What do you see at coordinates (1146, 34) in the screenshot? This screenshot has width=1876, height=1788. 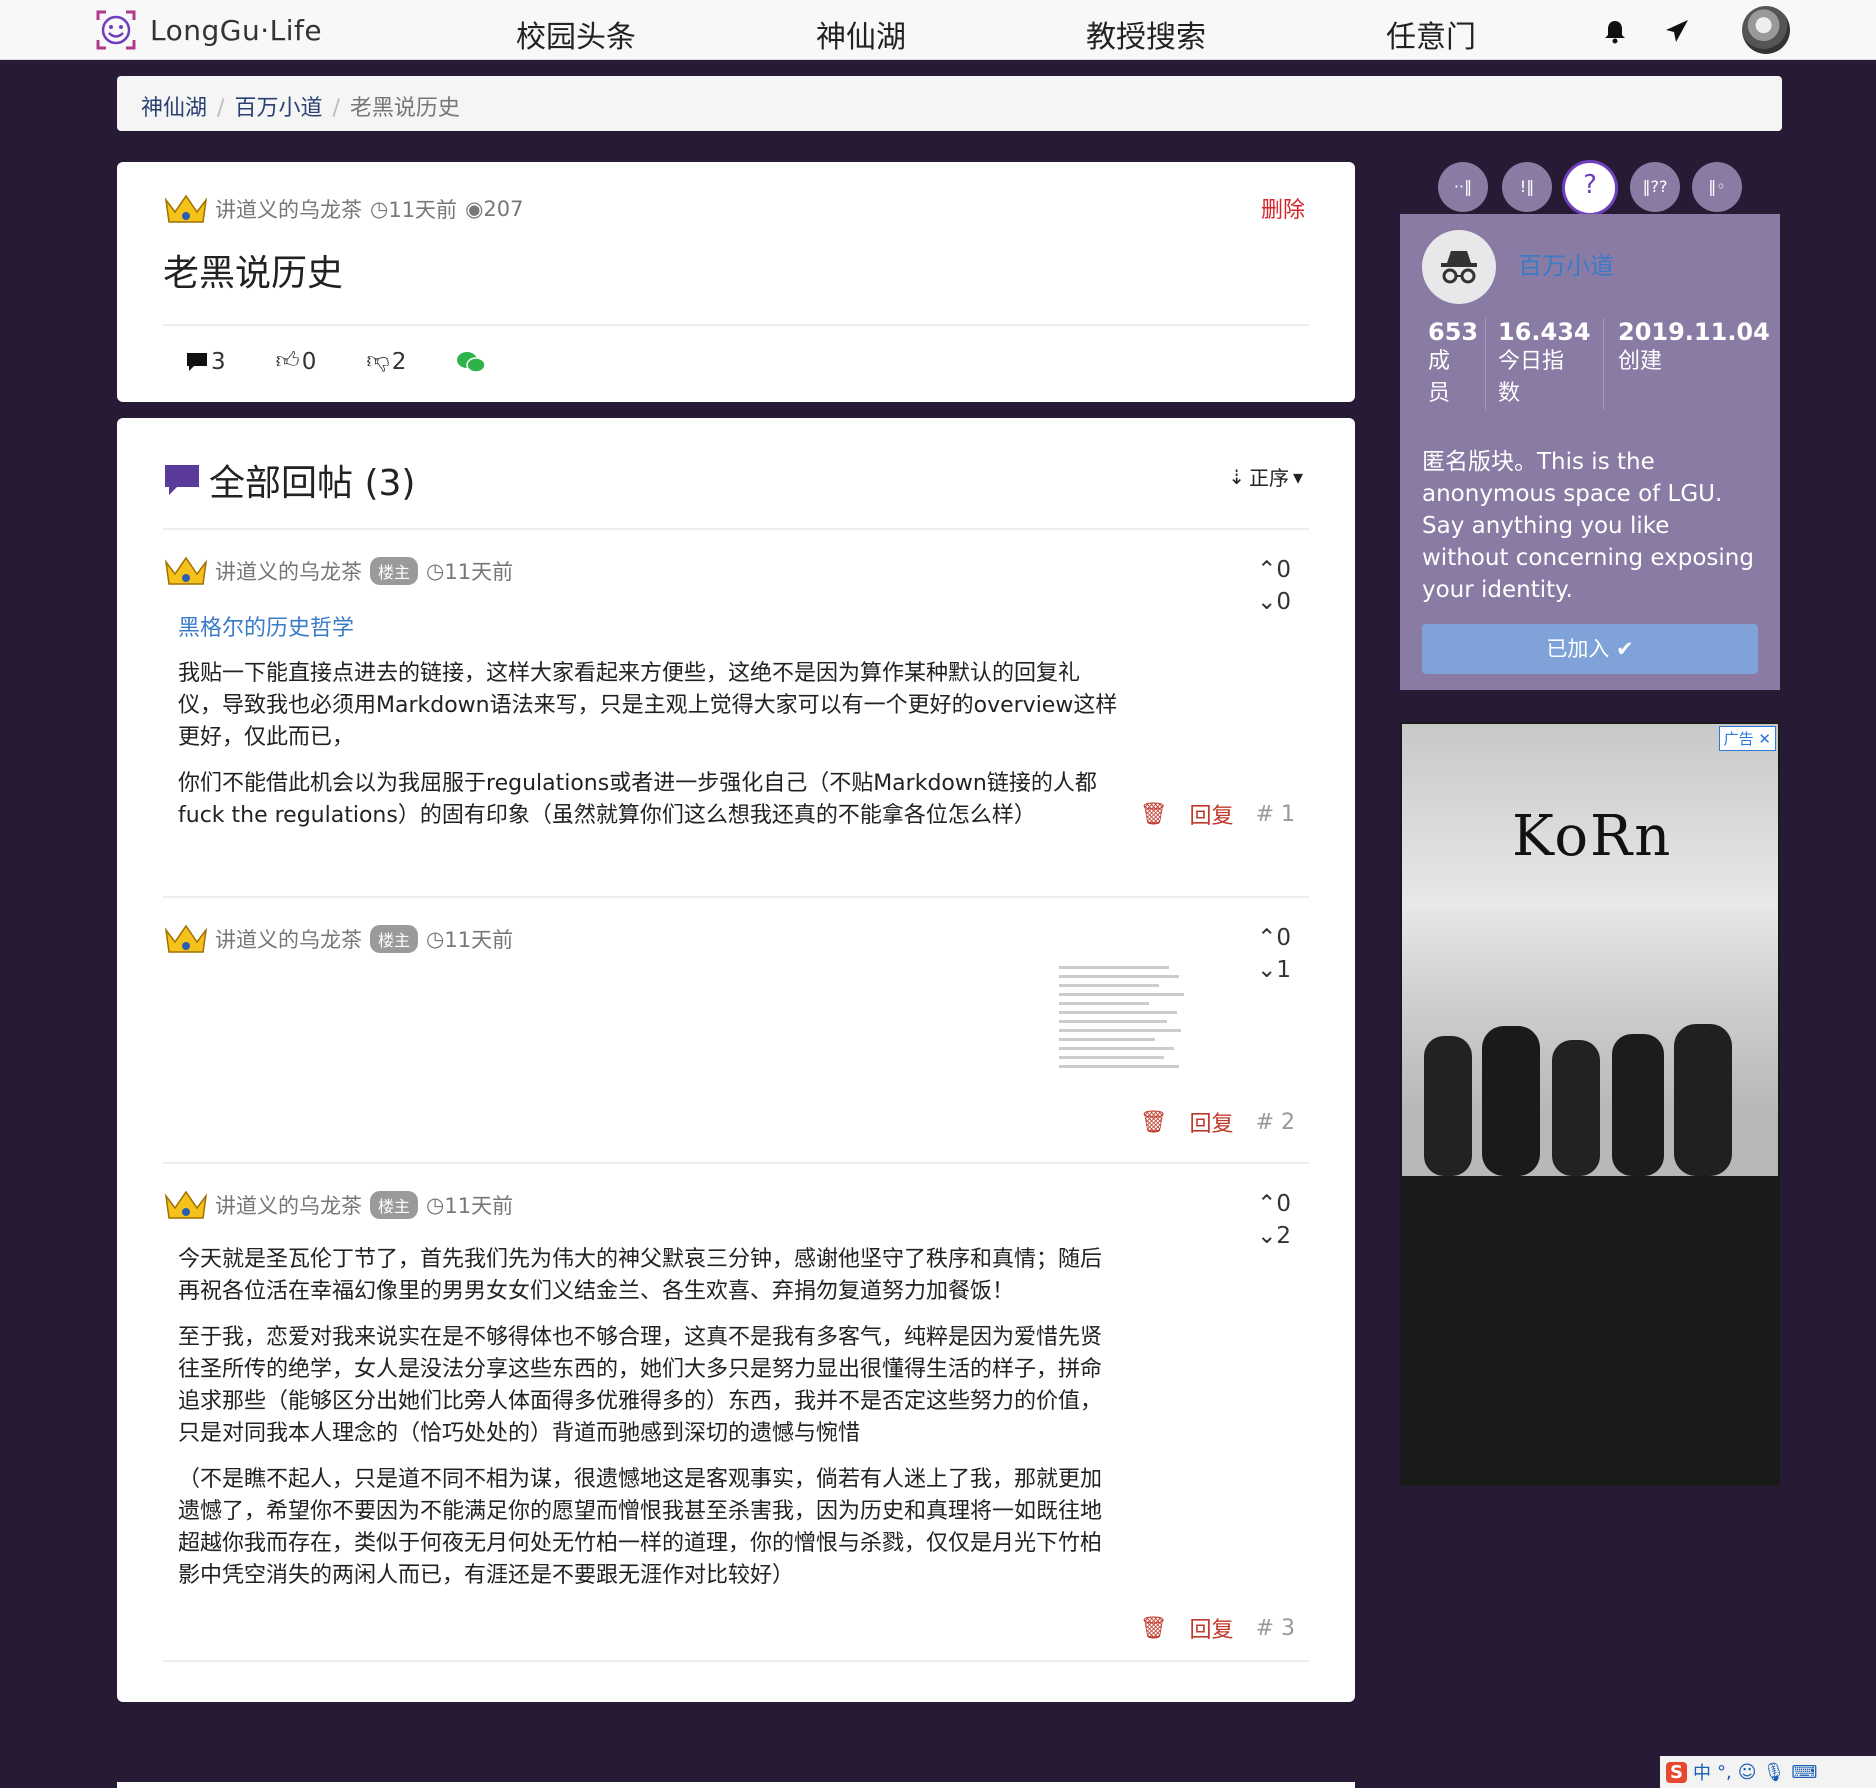 I see `nav-professor-search: 教授搜索` at bounding box center [1146, 34].